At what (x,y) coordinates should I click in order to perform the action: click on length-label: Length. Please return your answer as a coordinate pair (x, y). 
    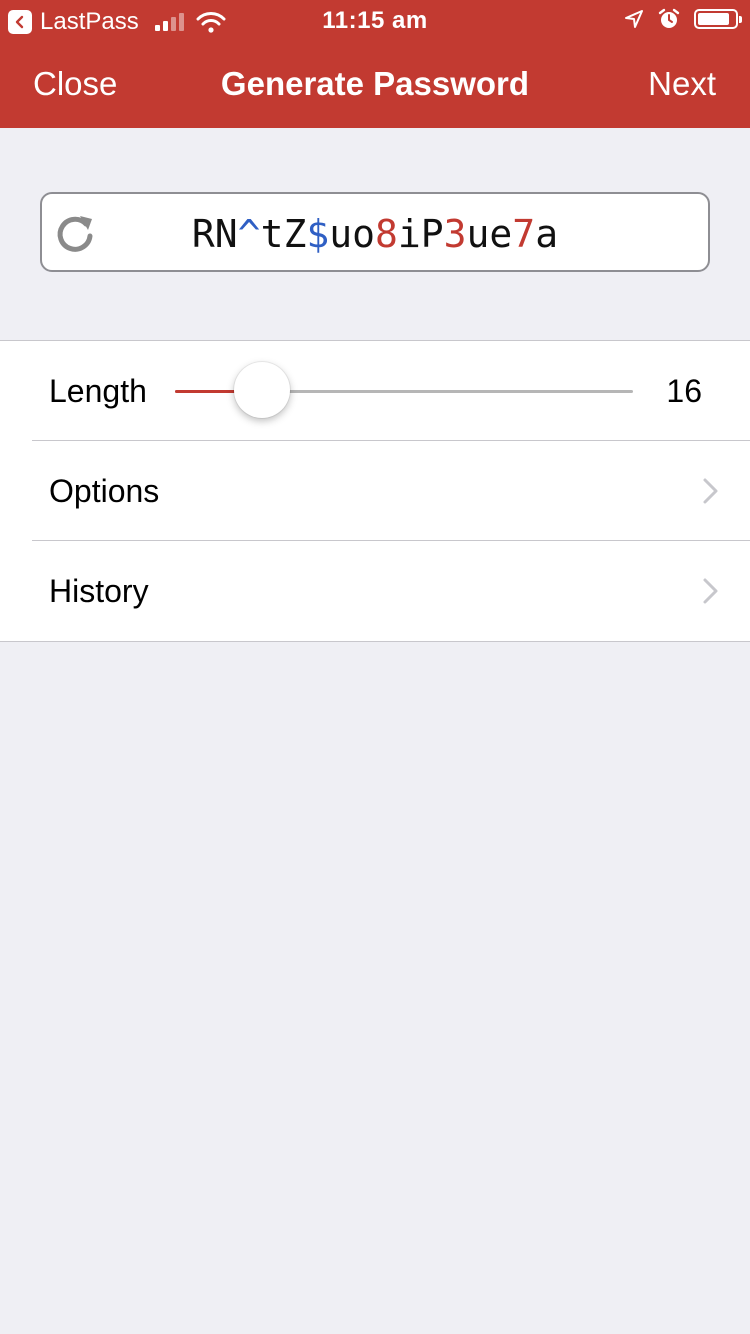
    Looking at the image, I should click on (98, 391).